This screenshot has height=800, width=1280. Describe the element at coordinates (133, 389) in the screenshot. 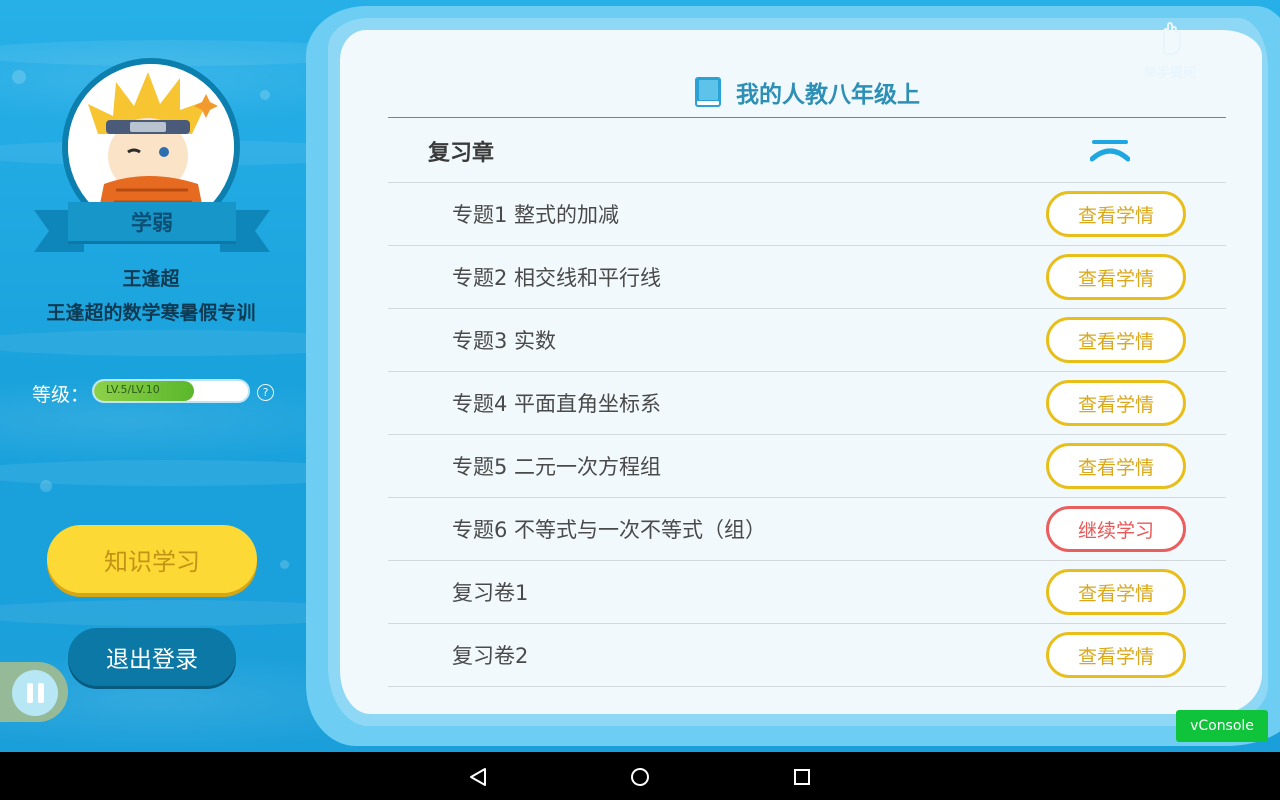

I see `level-text: LV.5/LV.10` at that location.